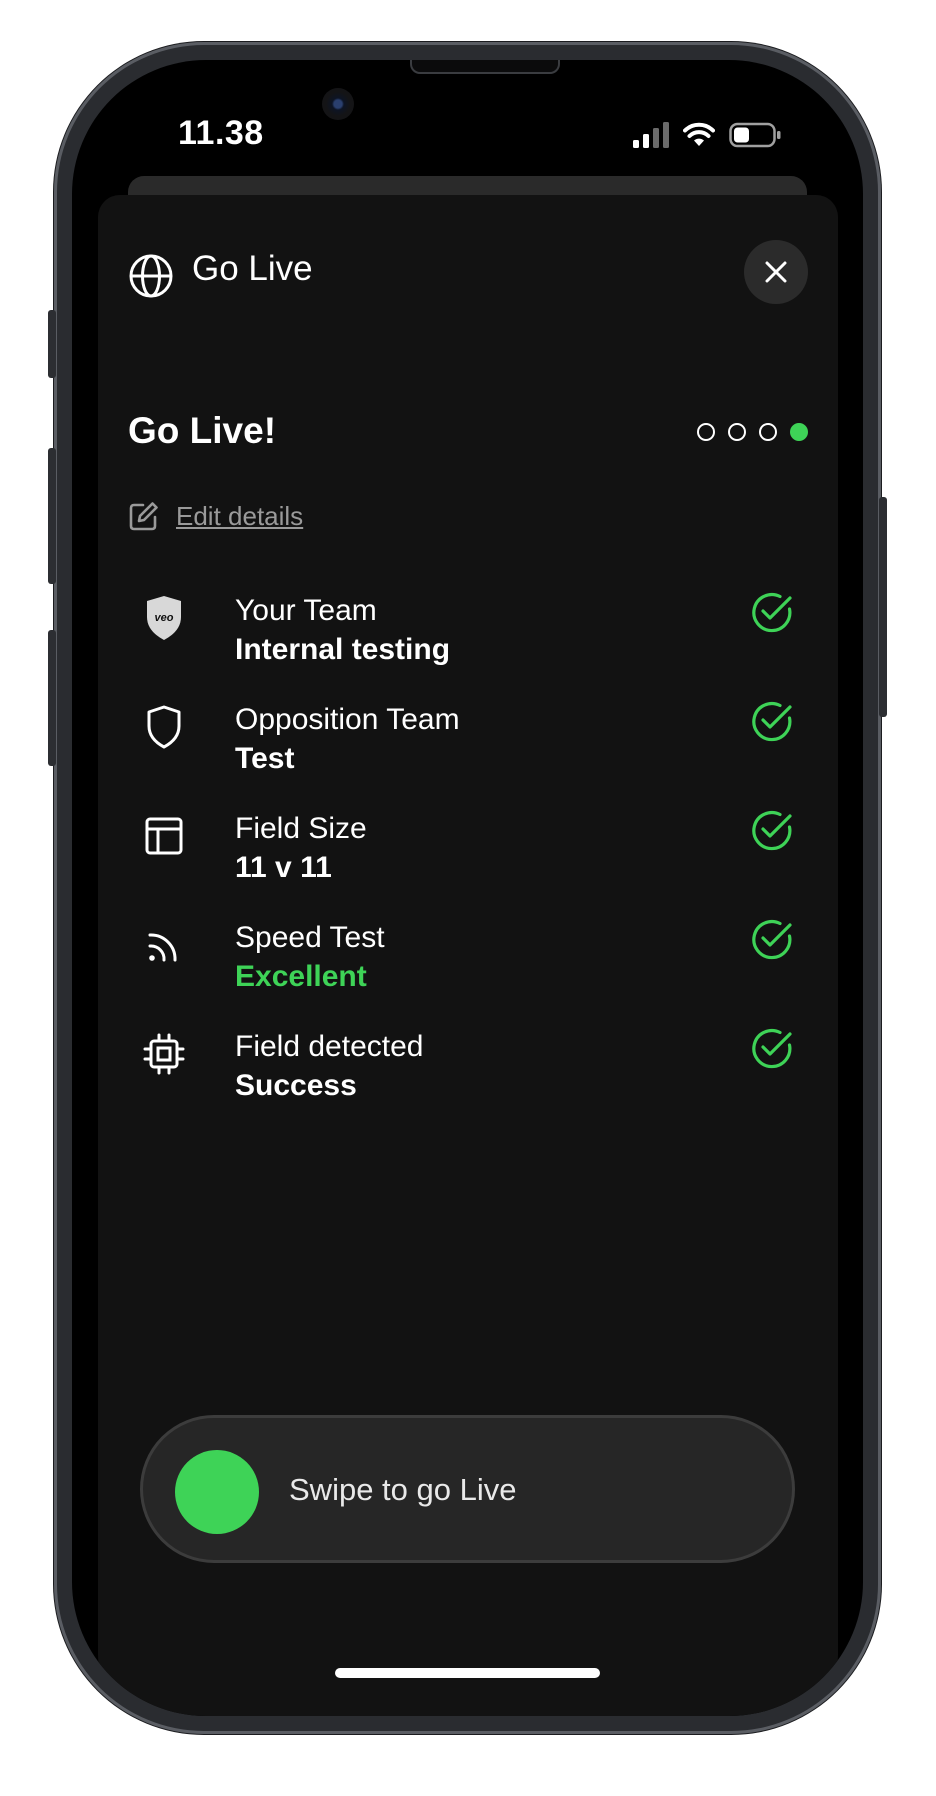 Image resolution: width=936 pixels, height=1796 pixels. Describe the element at coordinates (164, 945) in the screenshot. I see `signal-icon` at that location.